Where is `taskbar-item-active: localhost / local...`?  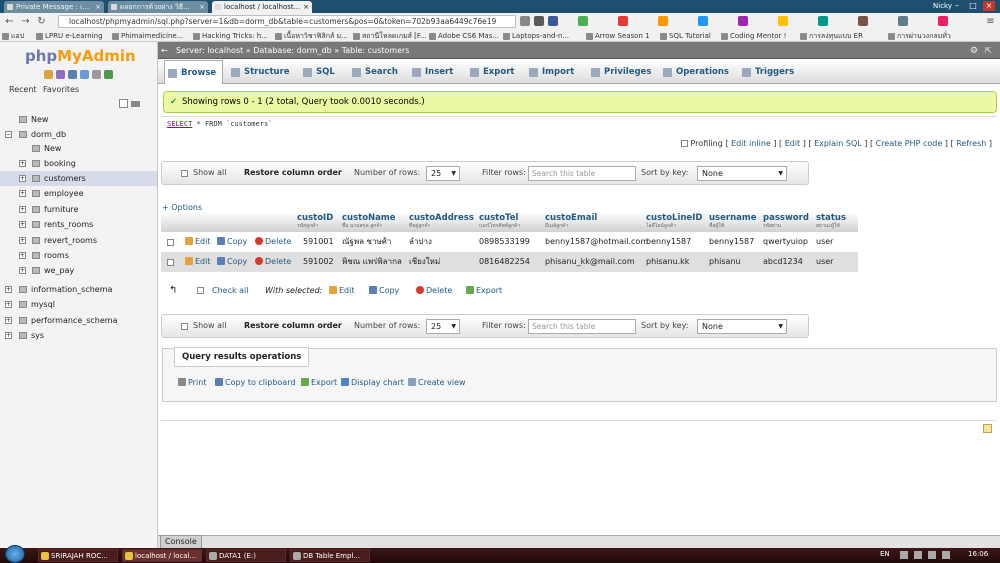
taskbar-item-active: localhost / local... is located at coordinates (162, 555).